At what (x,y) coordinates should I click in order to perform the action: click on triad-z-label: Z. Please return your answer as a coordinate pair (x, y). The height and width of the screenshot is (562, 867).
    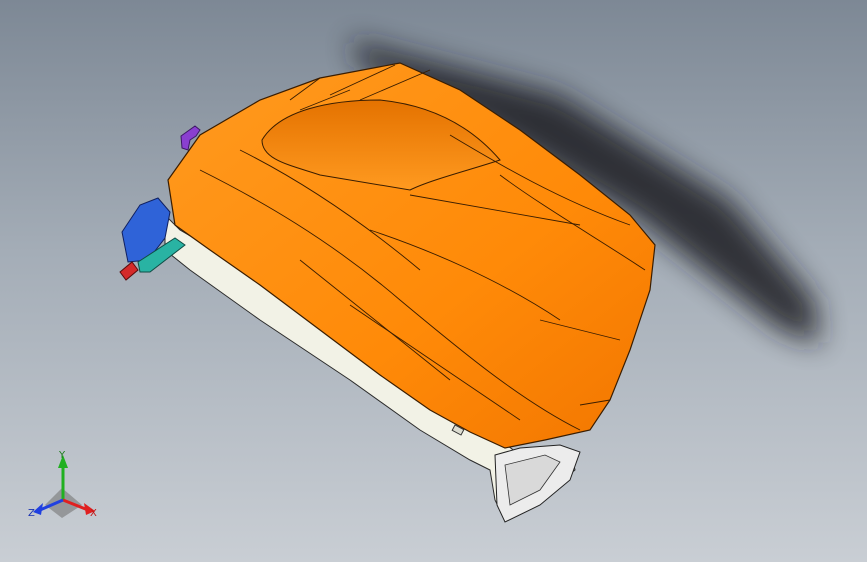
    Looking at the image, I should click on (31, 513).